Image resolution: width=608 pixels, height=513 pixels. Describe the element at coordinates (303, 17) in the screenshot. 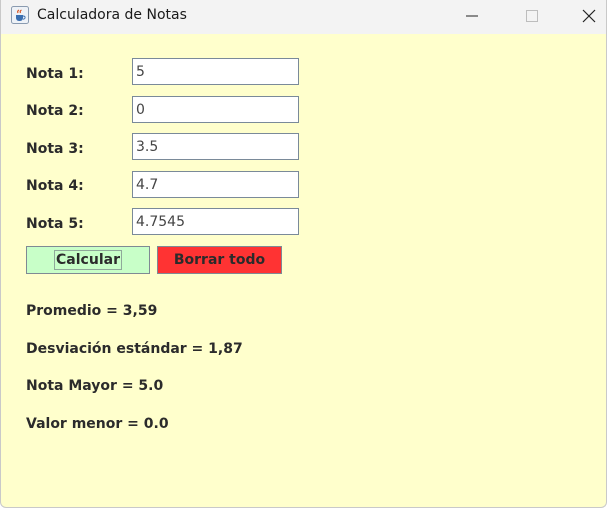

I see `title-bar: Calculadora de Notas` at that location.